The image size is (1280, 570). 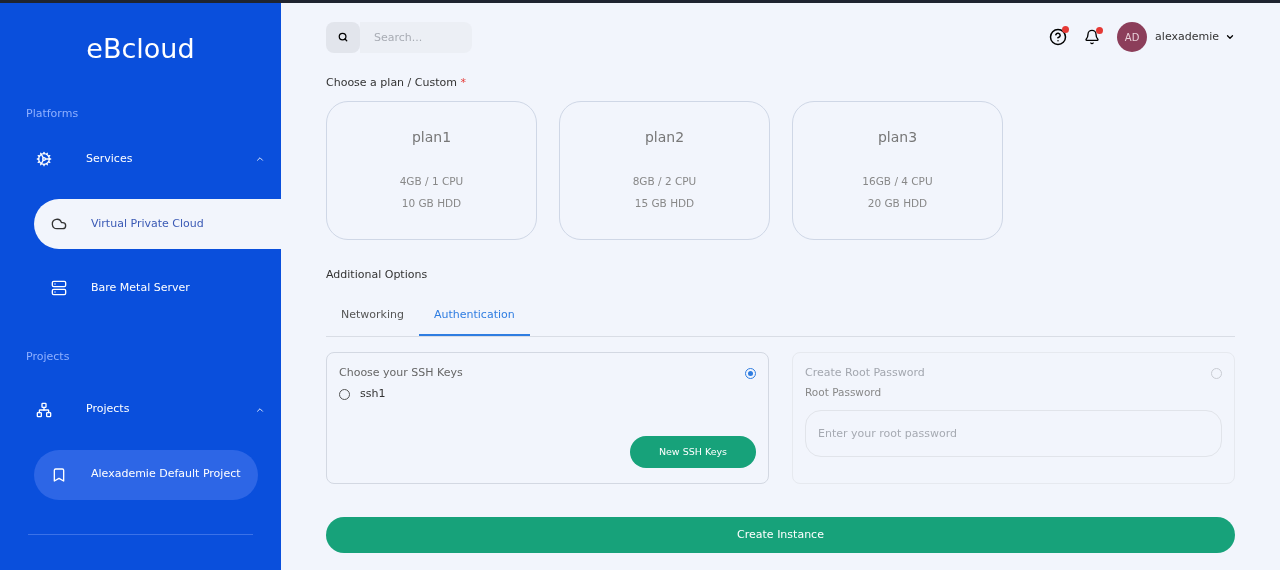 I want to click on help-icon, so click(x=1058, y=37).